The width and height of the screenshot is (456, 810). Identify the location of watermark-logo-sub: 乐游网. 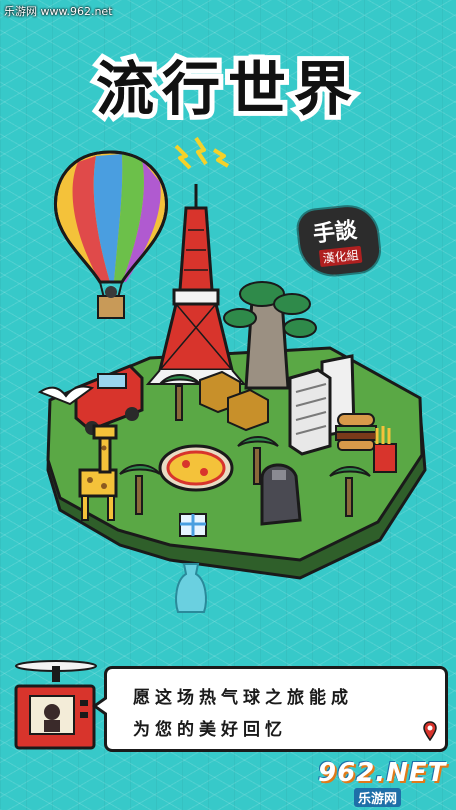
(378, 797).